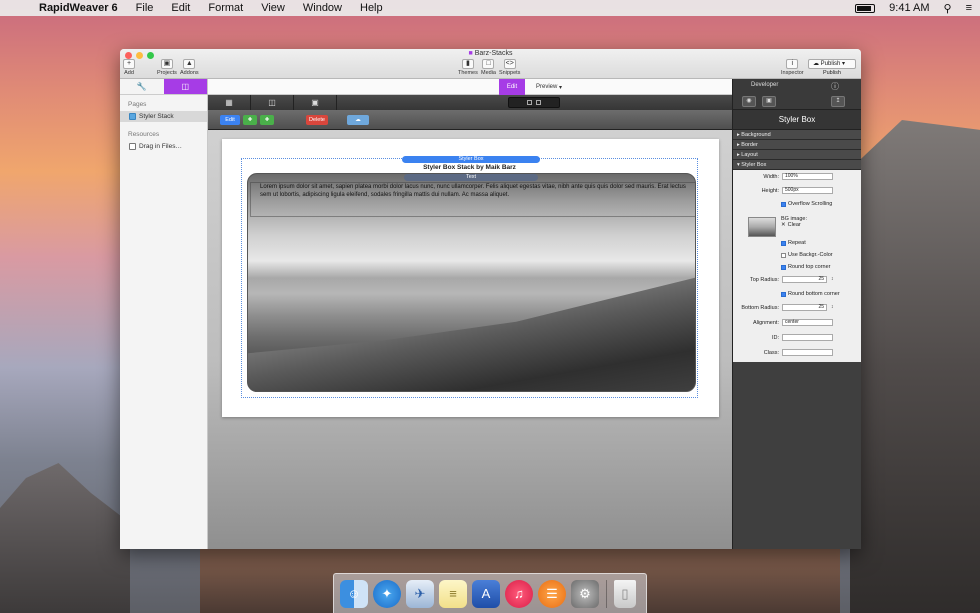  Describe the element at coordinates (585, 593) in the screenshot. I see `system-preferences-icon: ⚙` at that location.